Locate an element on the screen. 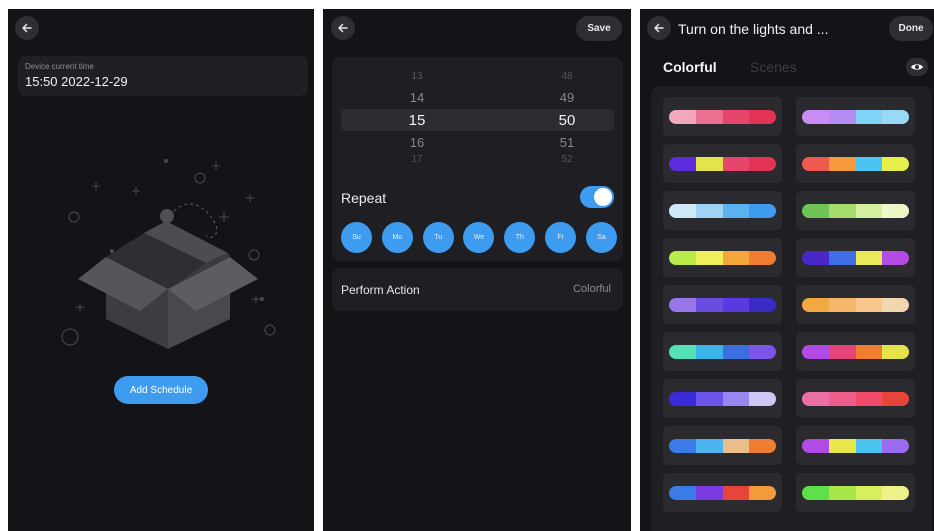  day-sunday: Su is located at coordinates (356, 237).